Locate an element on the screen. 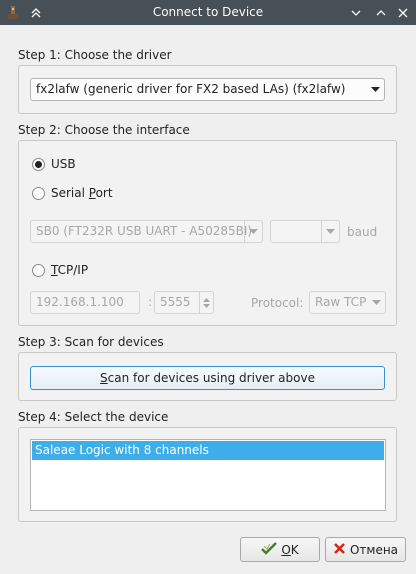 This screenshot has height=574, width=416. device-list: Saleae Logic with 8 channels is located at coordinates (208, 475).